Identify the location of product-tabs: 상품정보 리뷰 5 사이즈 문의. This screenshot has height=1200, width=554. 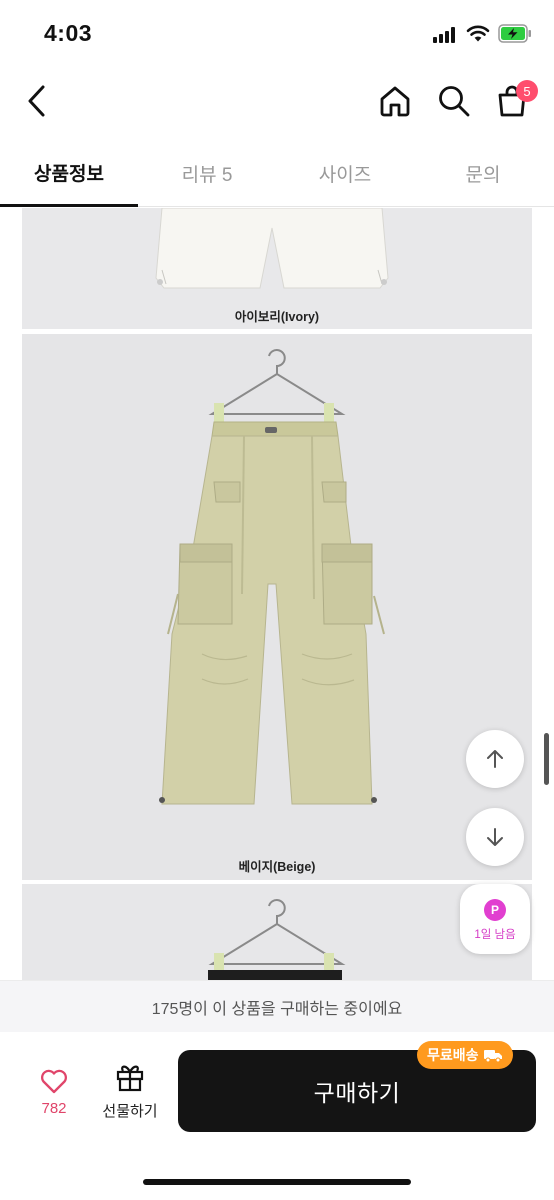
(277, 173).